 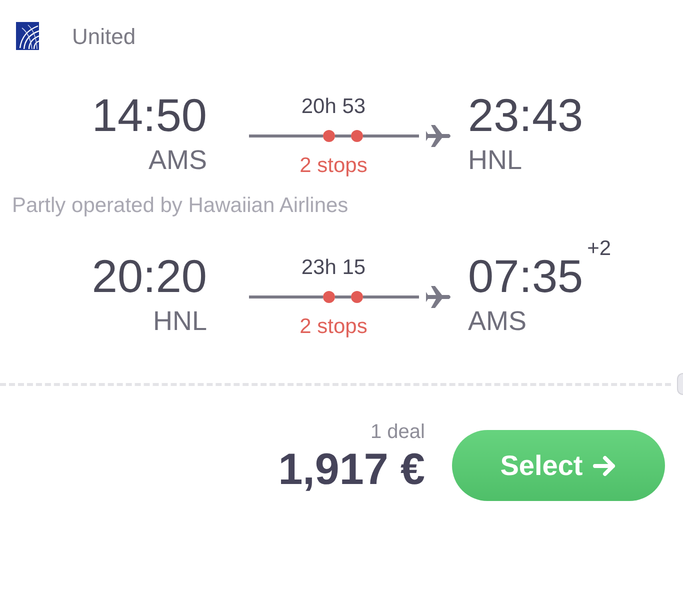 I want to click on departure-time: 20:20, so click(x=149, y=276).